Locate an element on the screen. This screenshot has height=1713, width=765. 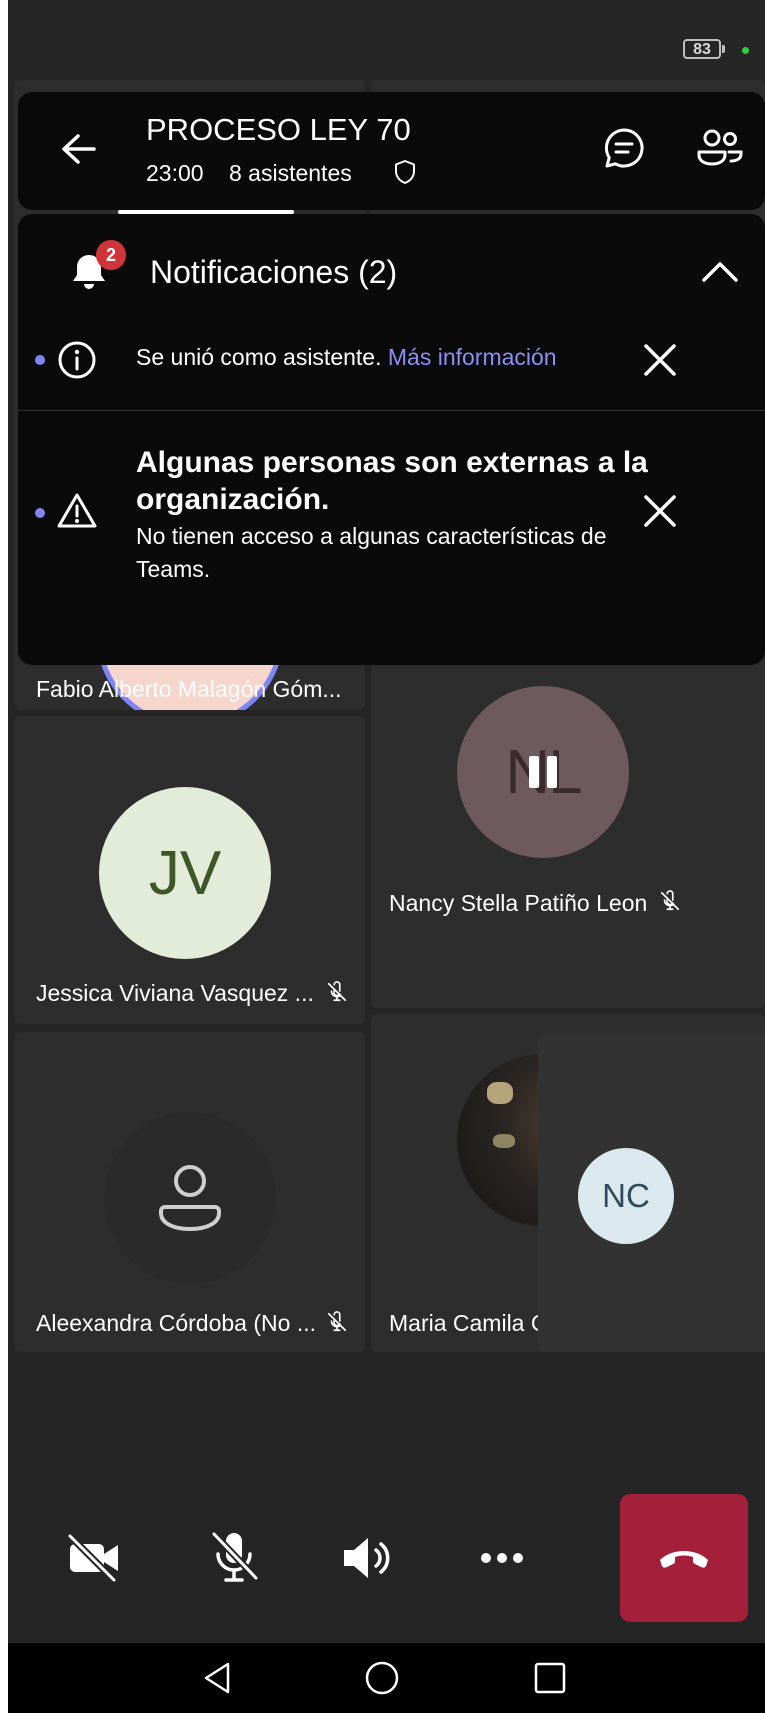
status-dot is located at coordinates (745, 50).